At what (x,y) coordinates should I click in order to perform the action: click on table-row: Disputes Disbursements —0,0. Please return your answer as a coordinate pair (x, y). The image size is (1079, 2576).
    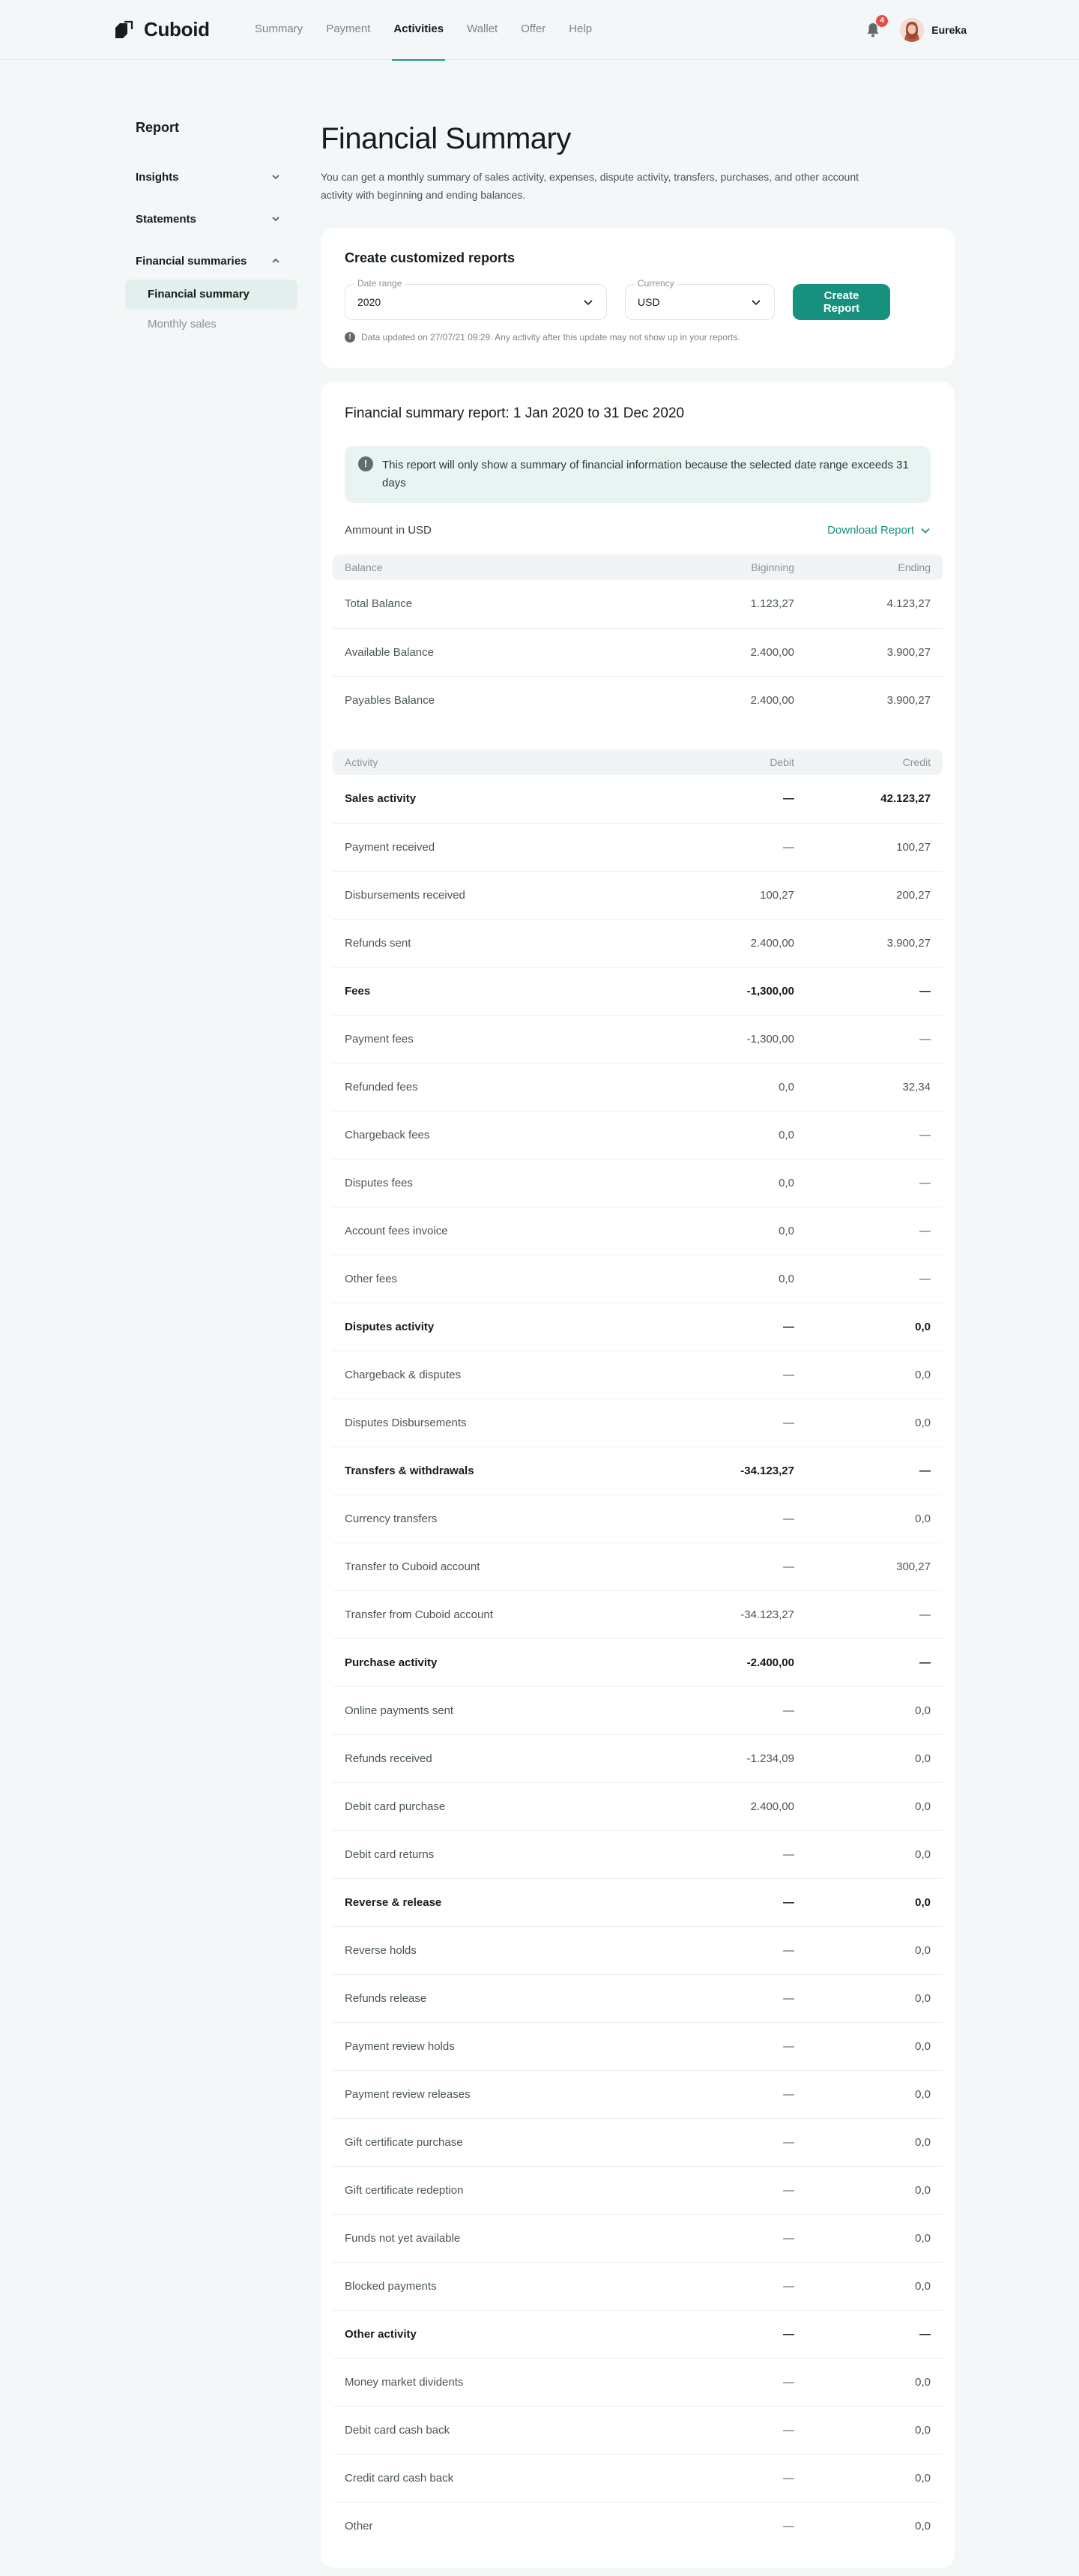
    Looking at the image, I should click on (638, 1423).